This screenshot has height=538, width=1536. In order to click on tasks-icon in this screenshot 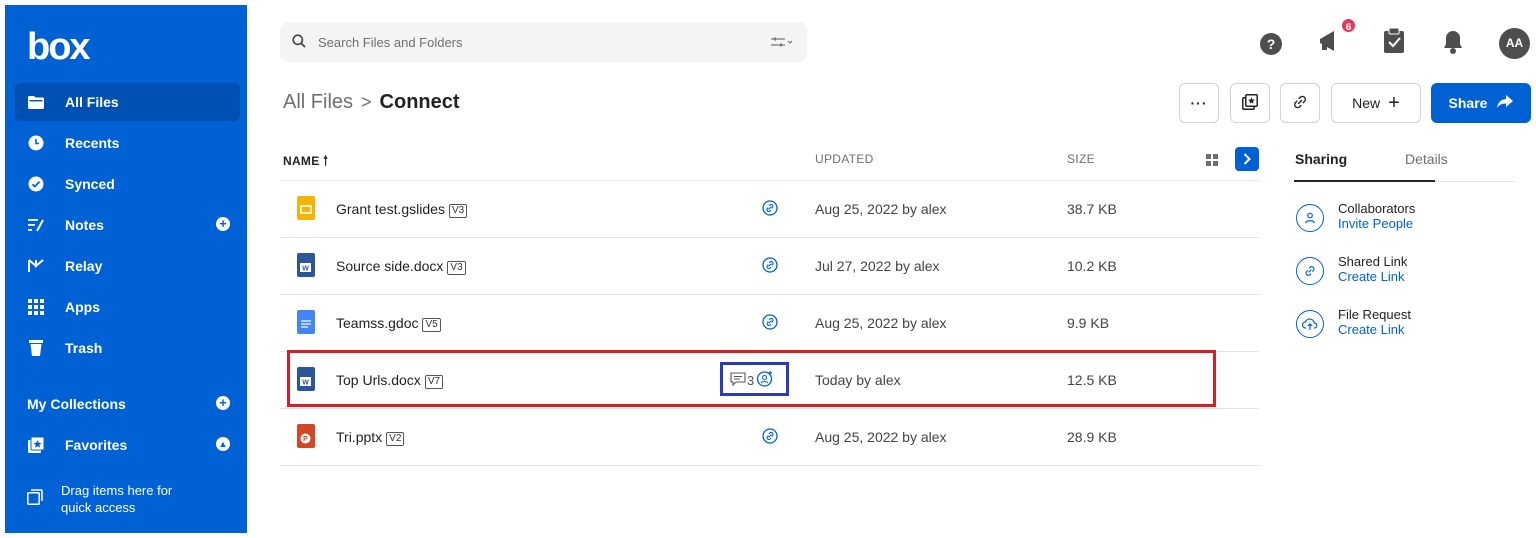, I will do `click(1394, 43)`.